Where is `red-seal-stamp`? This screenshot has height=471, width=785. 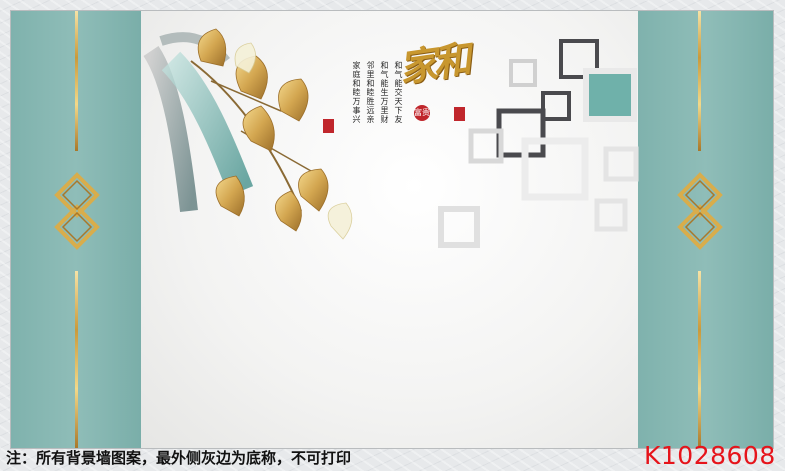
red-seal-stamp is located at coordinates (328, 126).